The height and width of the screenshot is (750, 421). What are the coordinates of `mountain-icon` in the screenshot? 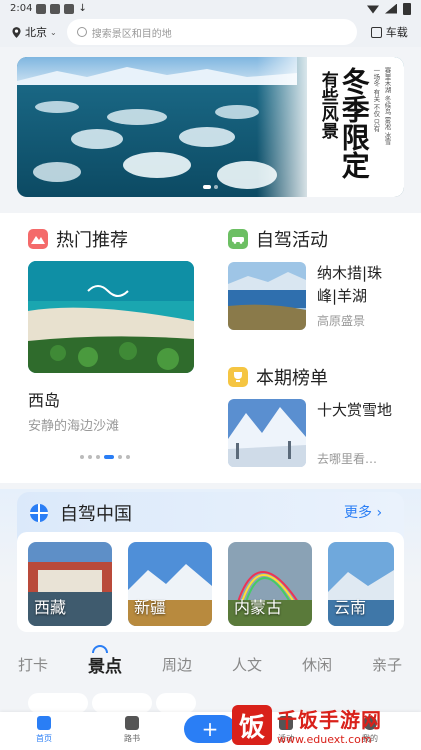 It's located at (38, 239).